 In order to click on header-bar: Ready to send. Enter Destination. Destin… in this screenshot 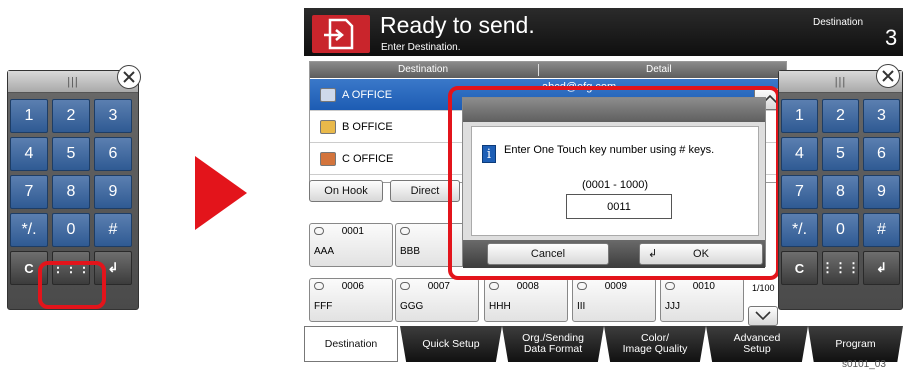, I will do `click(603, 32)`.